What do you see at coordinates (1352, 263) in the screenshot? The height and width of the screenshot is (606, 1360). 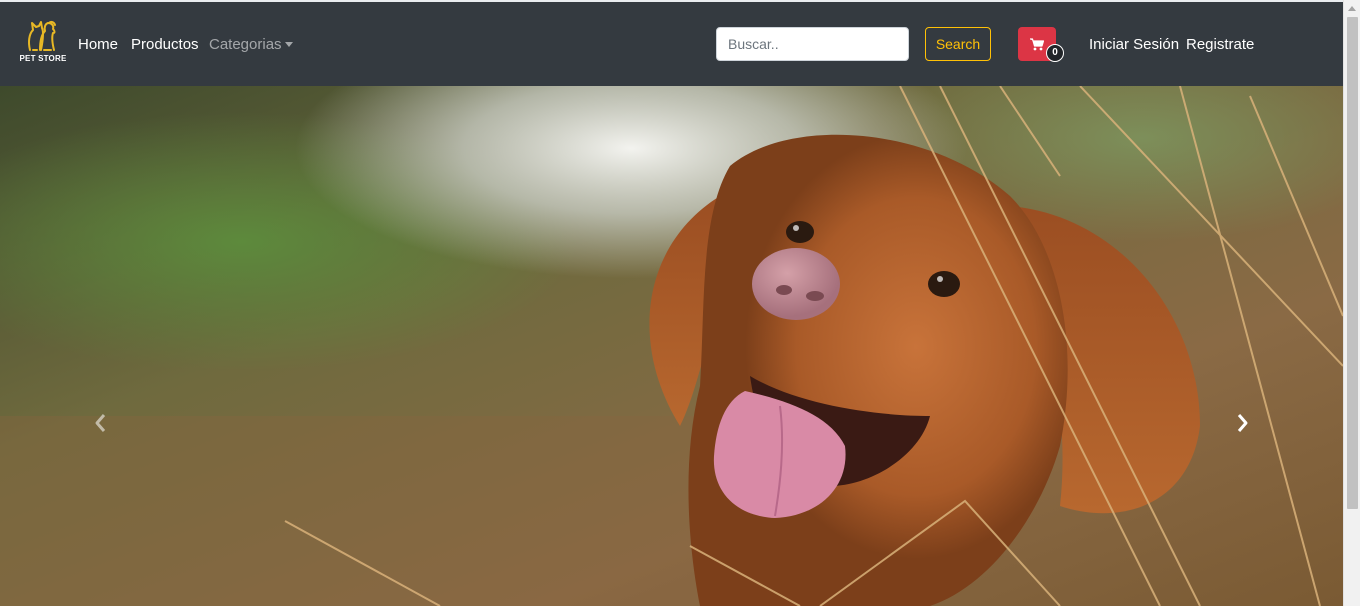 I see `scroll-thumb` at bounding box center [1352, 263].